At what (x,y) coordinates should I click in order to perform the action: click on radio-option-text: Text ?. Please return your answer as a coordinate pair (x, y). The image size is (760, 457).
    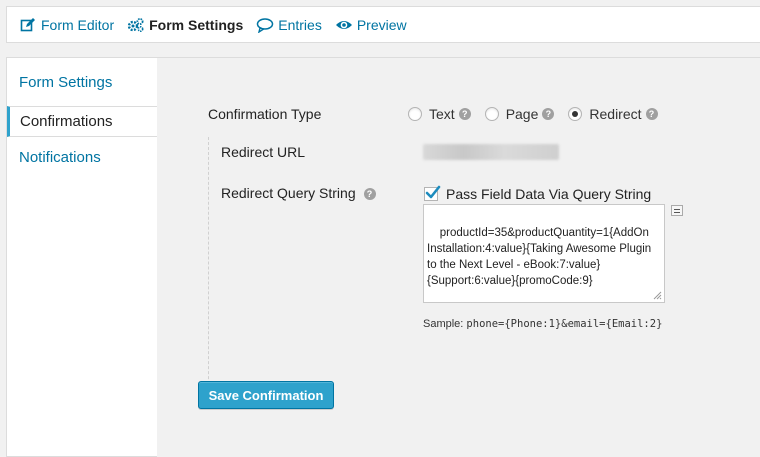
    Looking at the image, I should click on (439, 114).